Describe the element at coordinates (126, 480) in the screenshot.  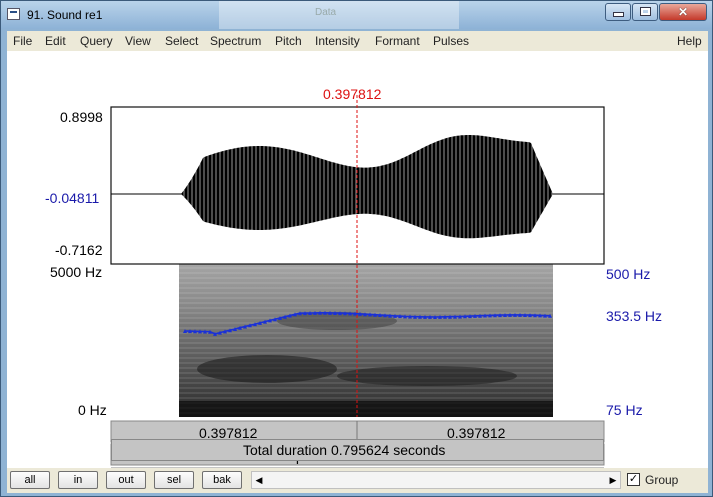
I see `zoom-out-button: out` at that location.